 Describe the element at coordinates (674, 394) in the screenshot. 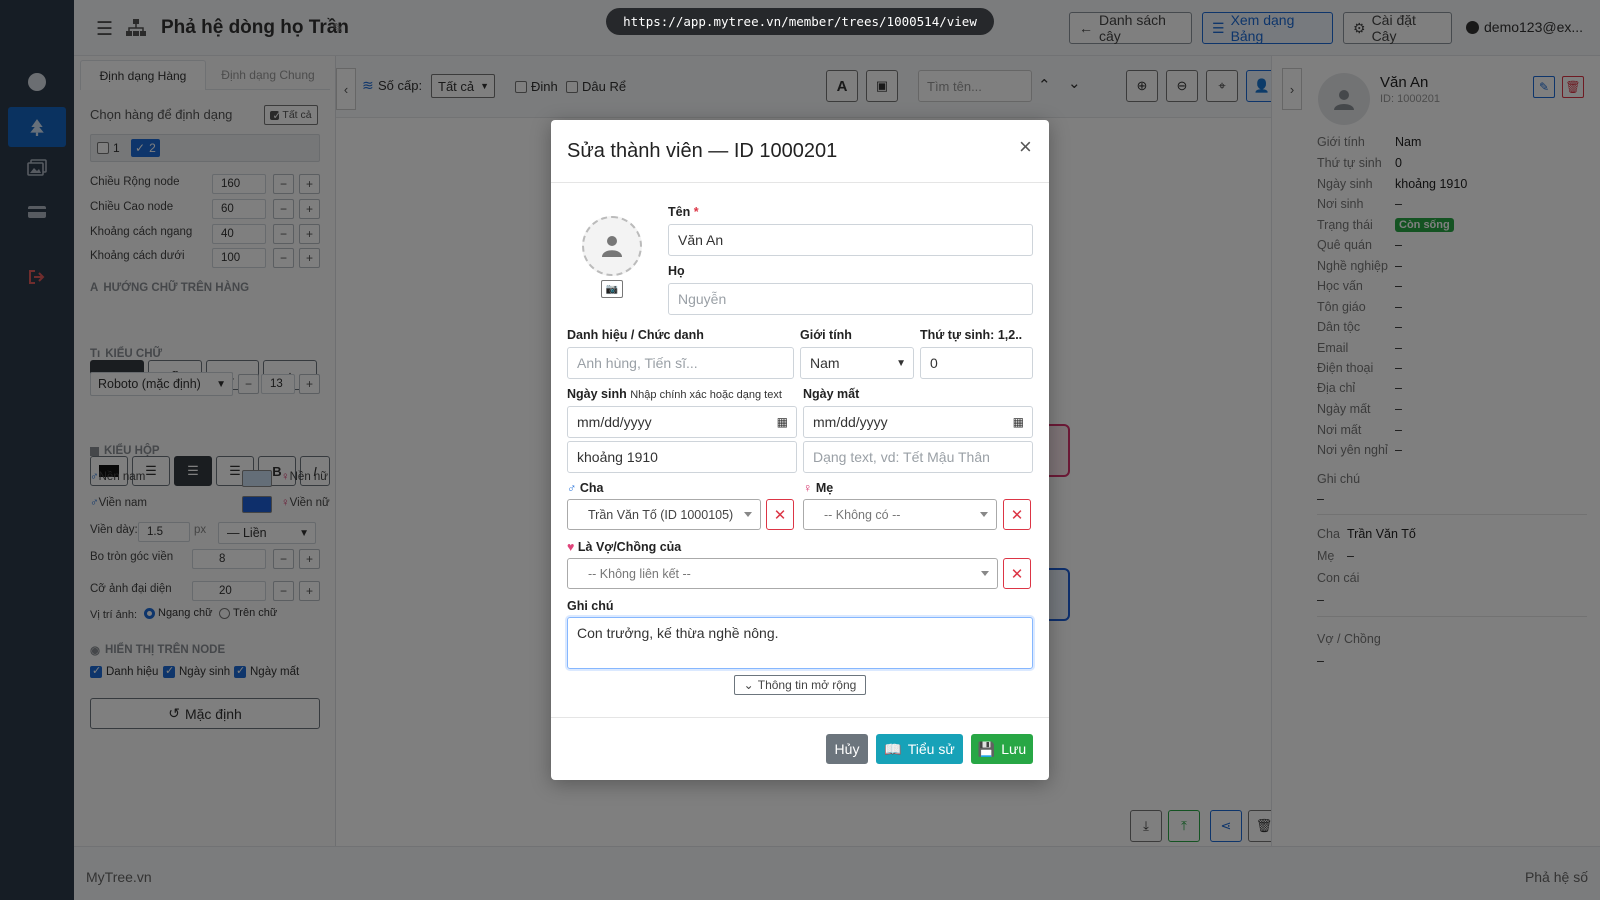

I see `birth-date-label: Ngày sinh Nhập chính xác hoặc dạng text` at that location.